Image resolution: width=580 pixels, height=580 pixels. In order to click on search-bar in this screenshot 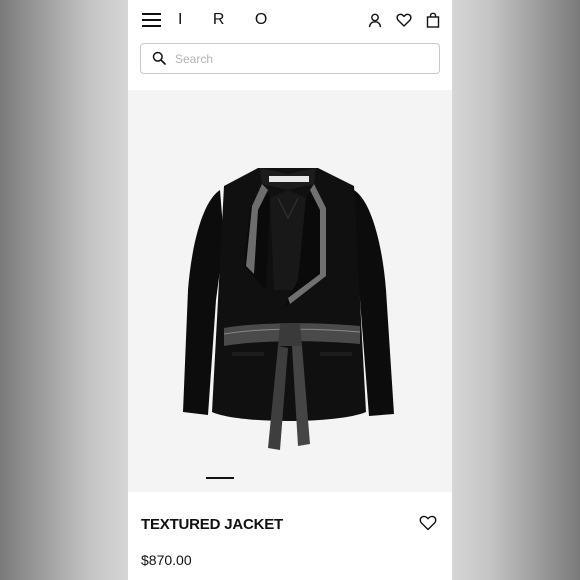, I will do `click(290, 58)`.